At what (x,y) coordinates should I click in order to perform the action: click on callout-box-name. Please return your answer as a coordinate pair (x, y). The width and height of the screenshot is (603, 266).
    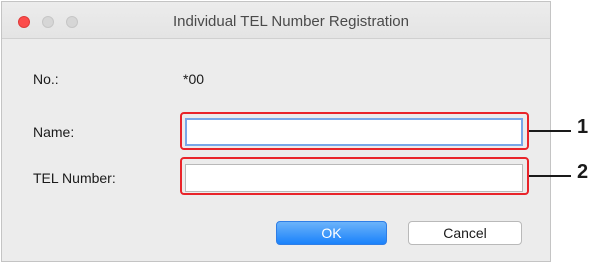
    Looking at the image, I should click on (354, 131).